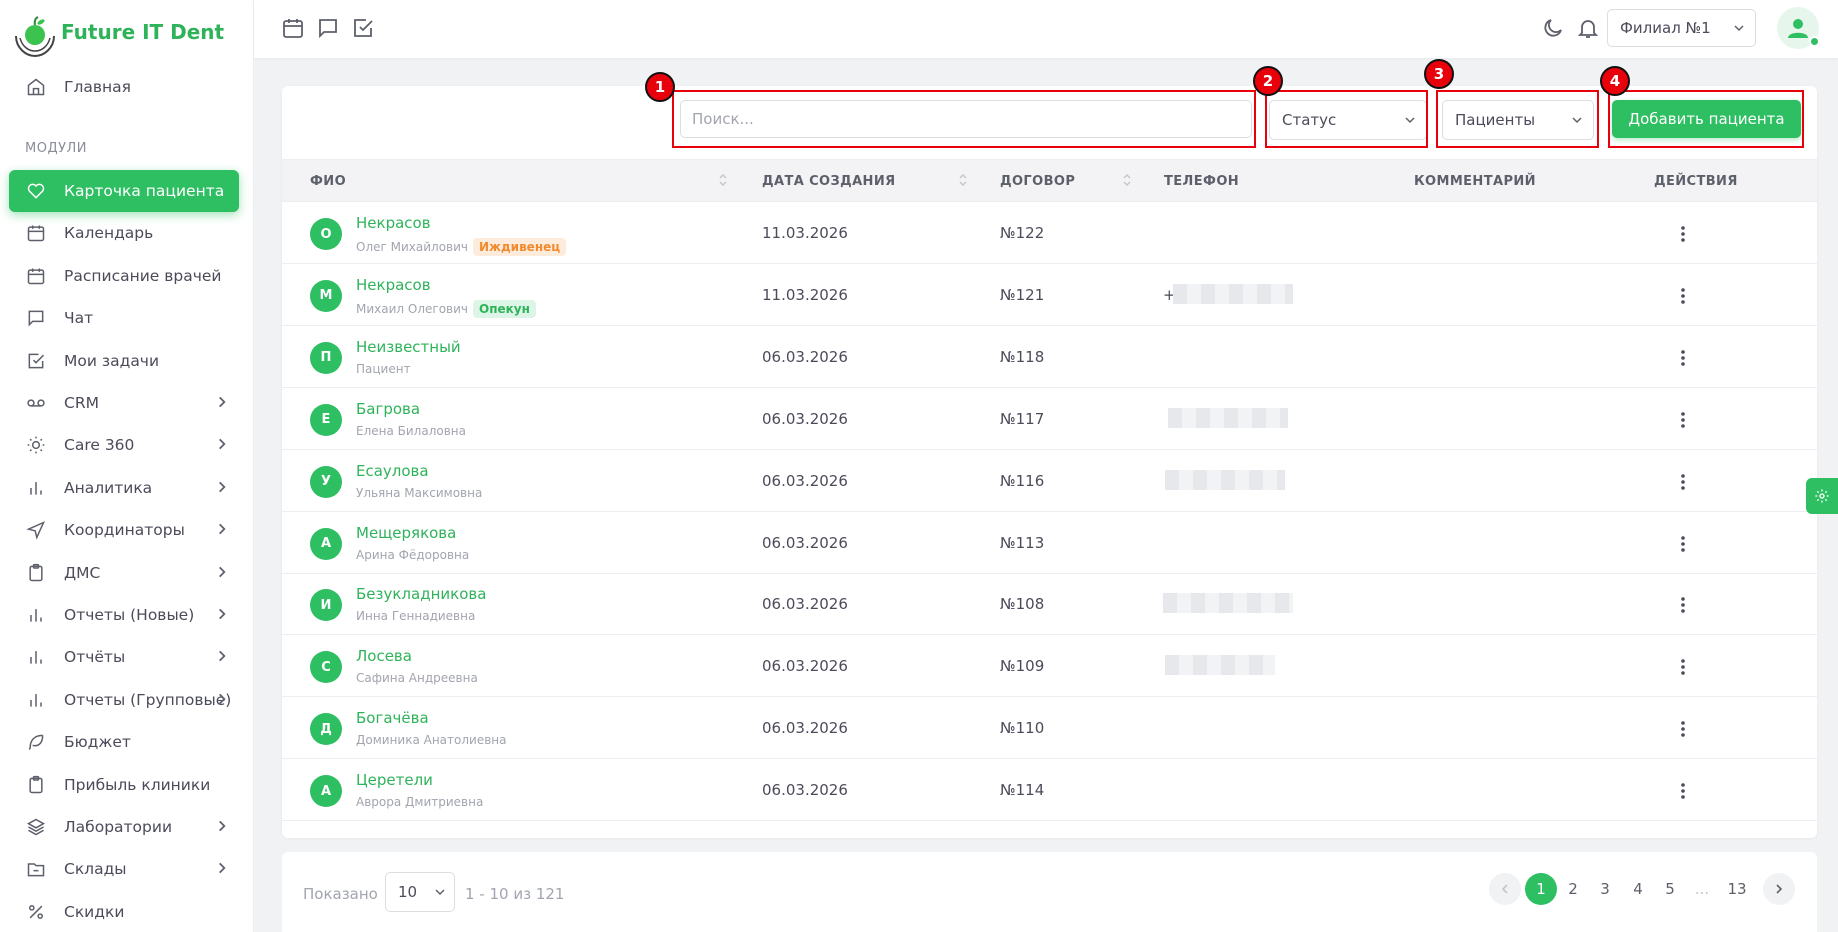 The width and height of the screenshot is (1838, 932). I want to click on sidebar-item-14: Прибыль клиники, so click(124, 785).